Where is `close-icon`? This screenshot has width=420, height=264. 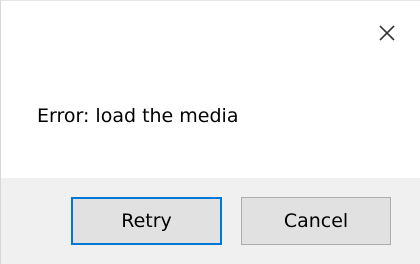 close-icon is located at coordinates (387, 33).